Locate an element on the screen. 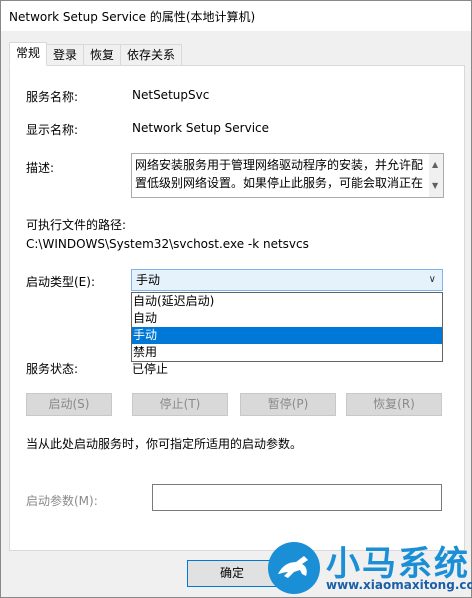 The height and width of the screenshot is (598, 472). tab-strip: 常规 登录 恢复 依存关系 is located at coordinates (96, 54).